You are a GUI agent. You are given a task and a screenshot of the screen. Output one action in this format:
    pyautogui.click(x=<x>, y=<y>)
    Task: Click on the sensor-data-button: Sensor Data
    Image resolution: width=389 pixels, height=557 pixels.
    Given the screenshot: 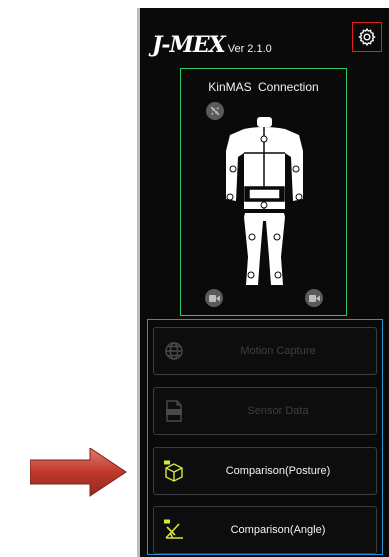 What is the action you would take?
    pyautogui.click(x=265, y=411)
    